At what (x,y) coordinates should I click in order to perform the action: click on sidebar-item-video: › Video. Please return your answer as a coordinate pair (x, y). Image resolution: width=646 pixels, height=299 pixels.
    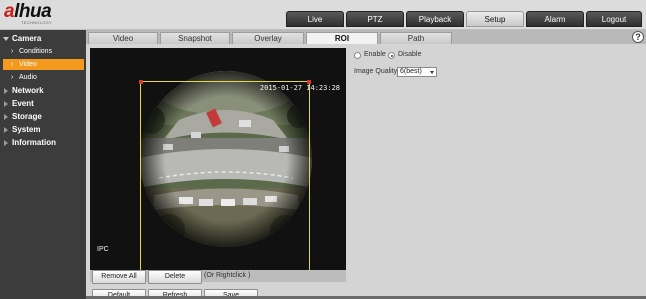
    Looking at the image, I should click on (43, 64).